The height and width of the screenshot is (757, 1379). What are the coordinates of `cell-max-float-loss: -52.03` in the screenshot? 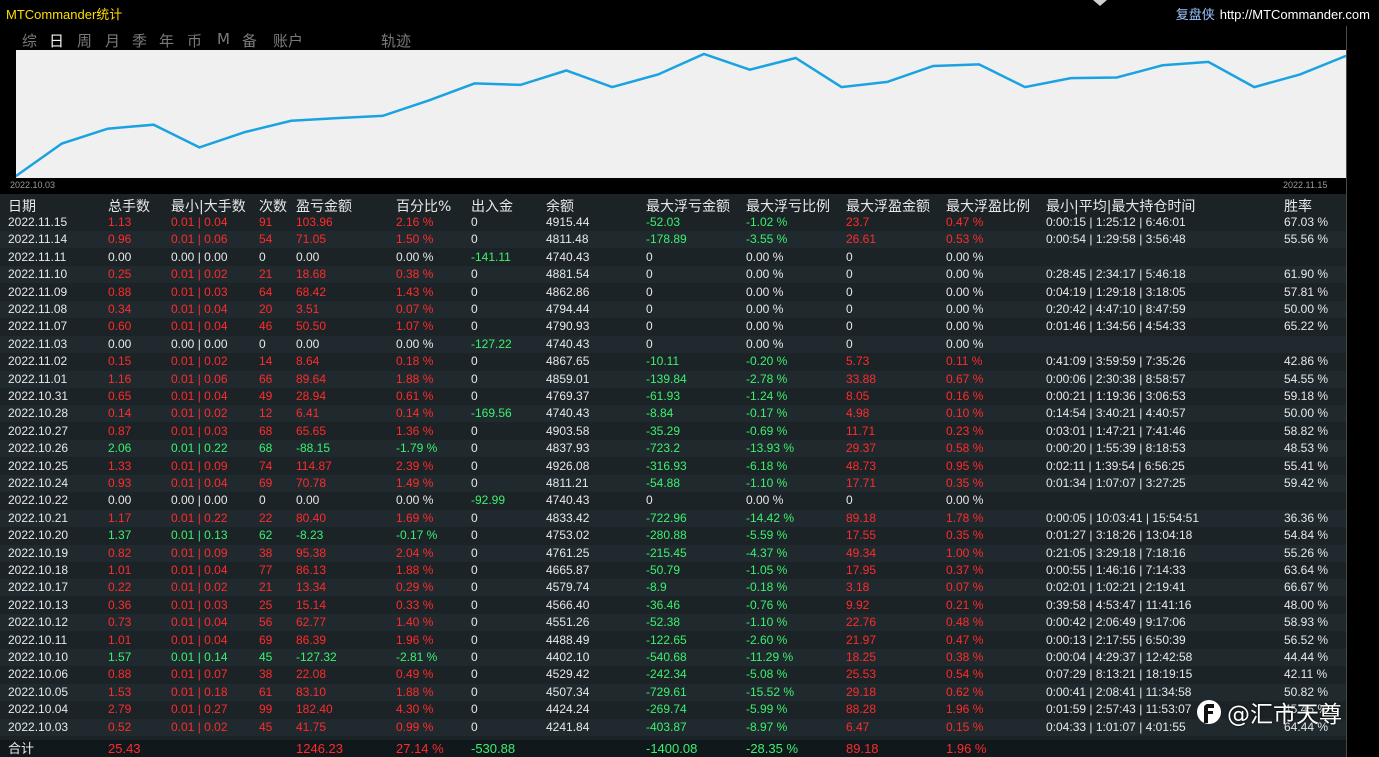 It's located at (663, 222).